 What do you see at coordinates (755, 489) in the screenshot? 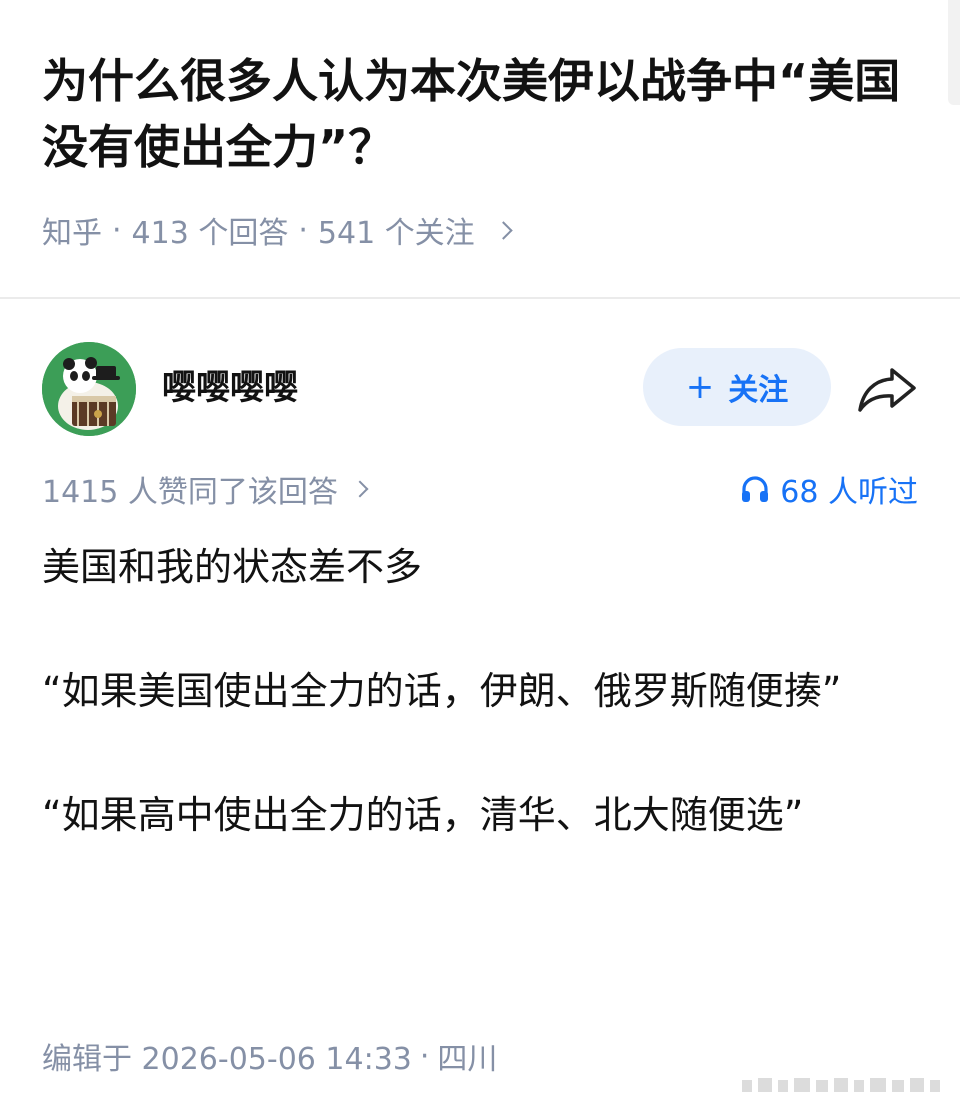
I see `headphones-icon` at bounding box center [755, 489].